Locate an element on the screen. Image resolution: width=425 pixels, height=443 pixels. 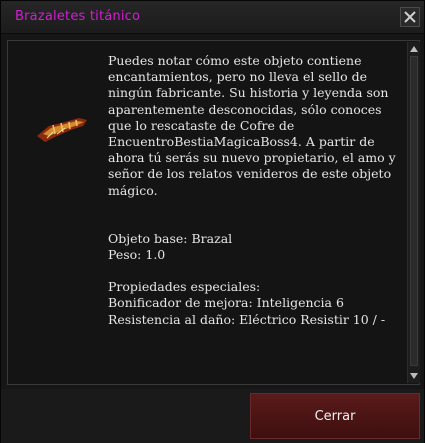
title-bar: Brazaletes titánico is located at coordinates (212, 17).